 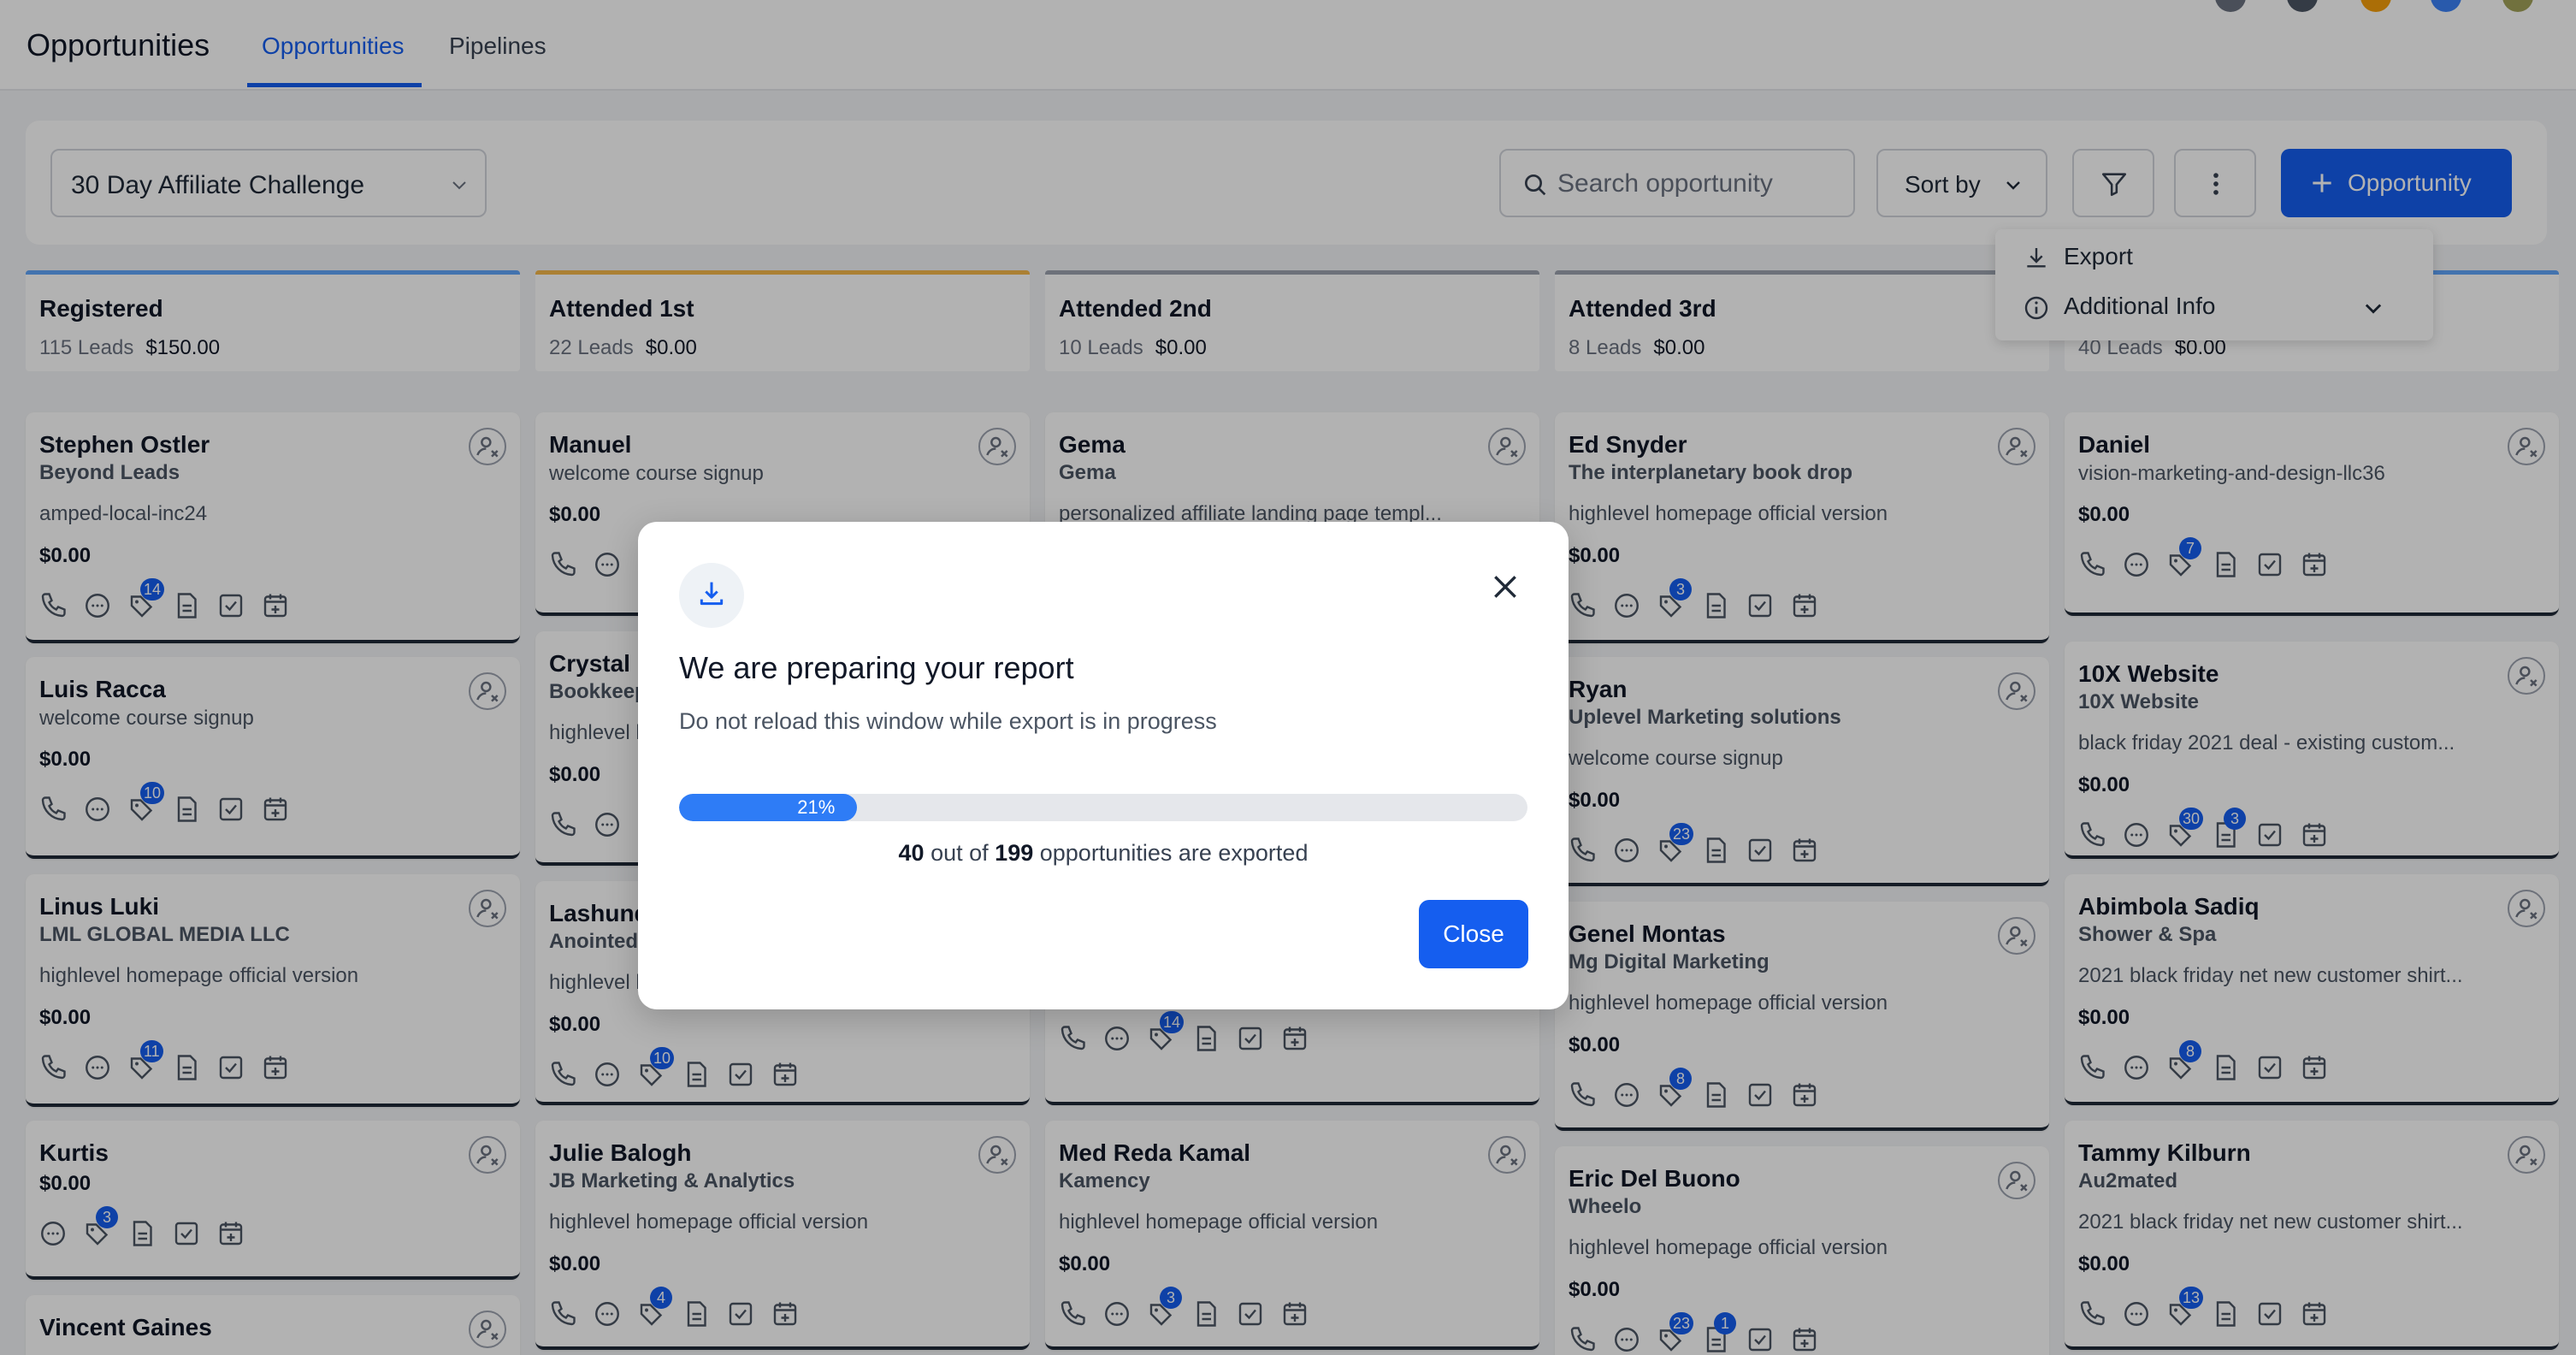 I want to click on export-progress-label: 21%, so click(x=816, y=807).